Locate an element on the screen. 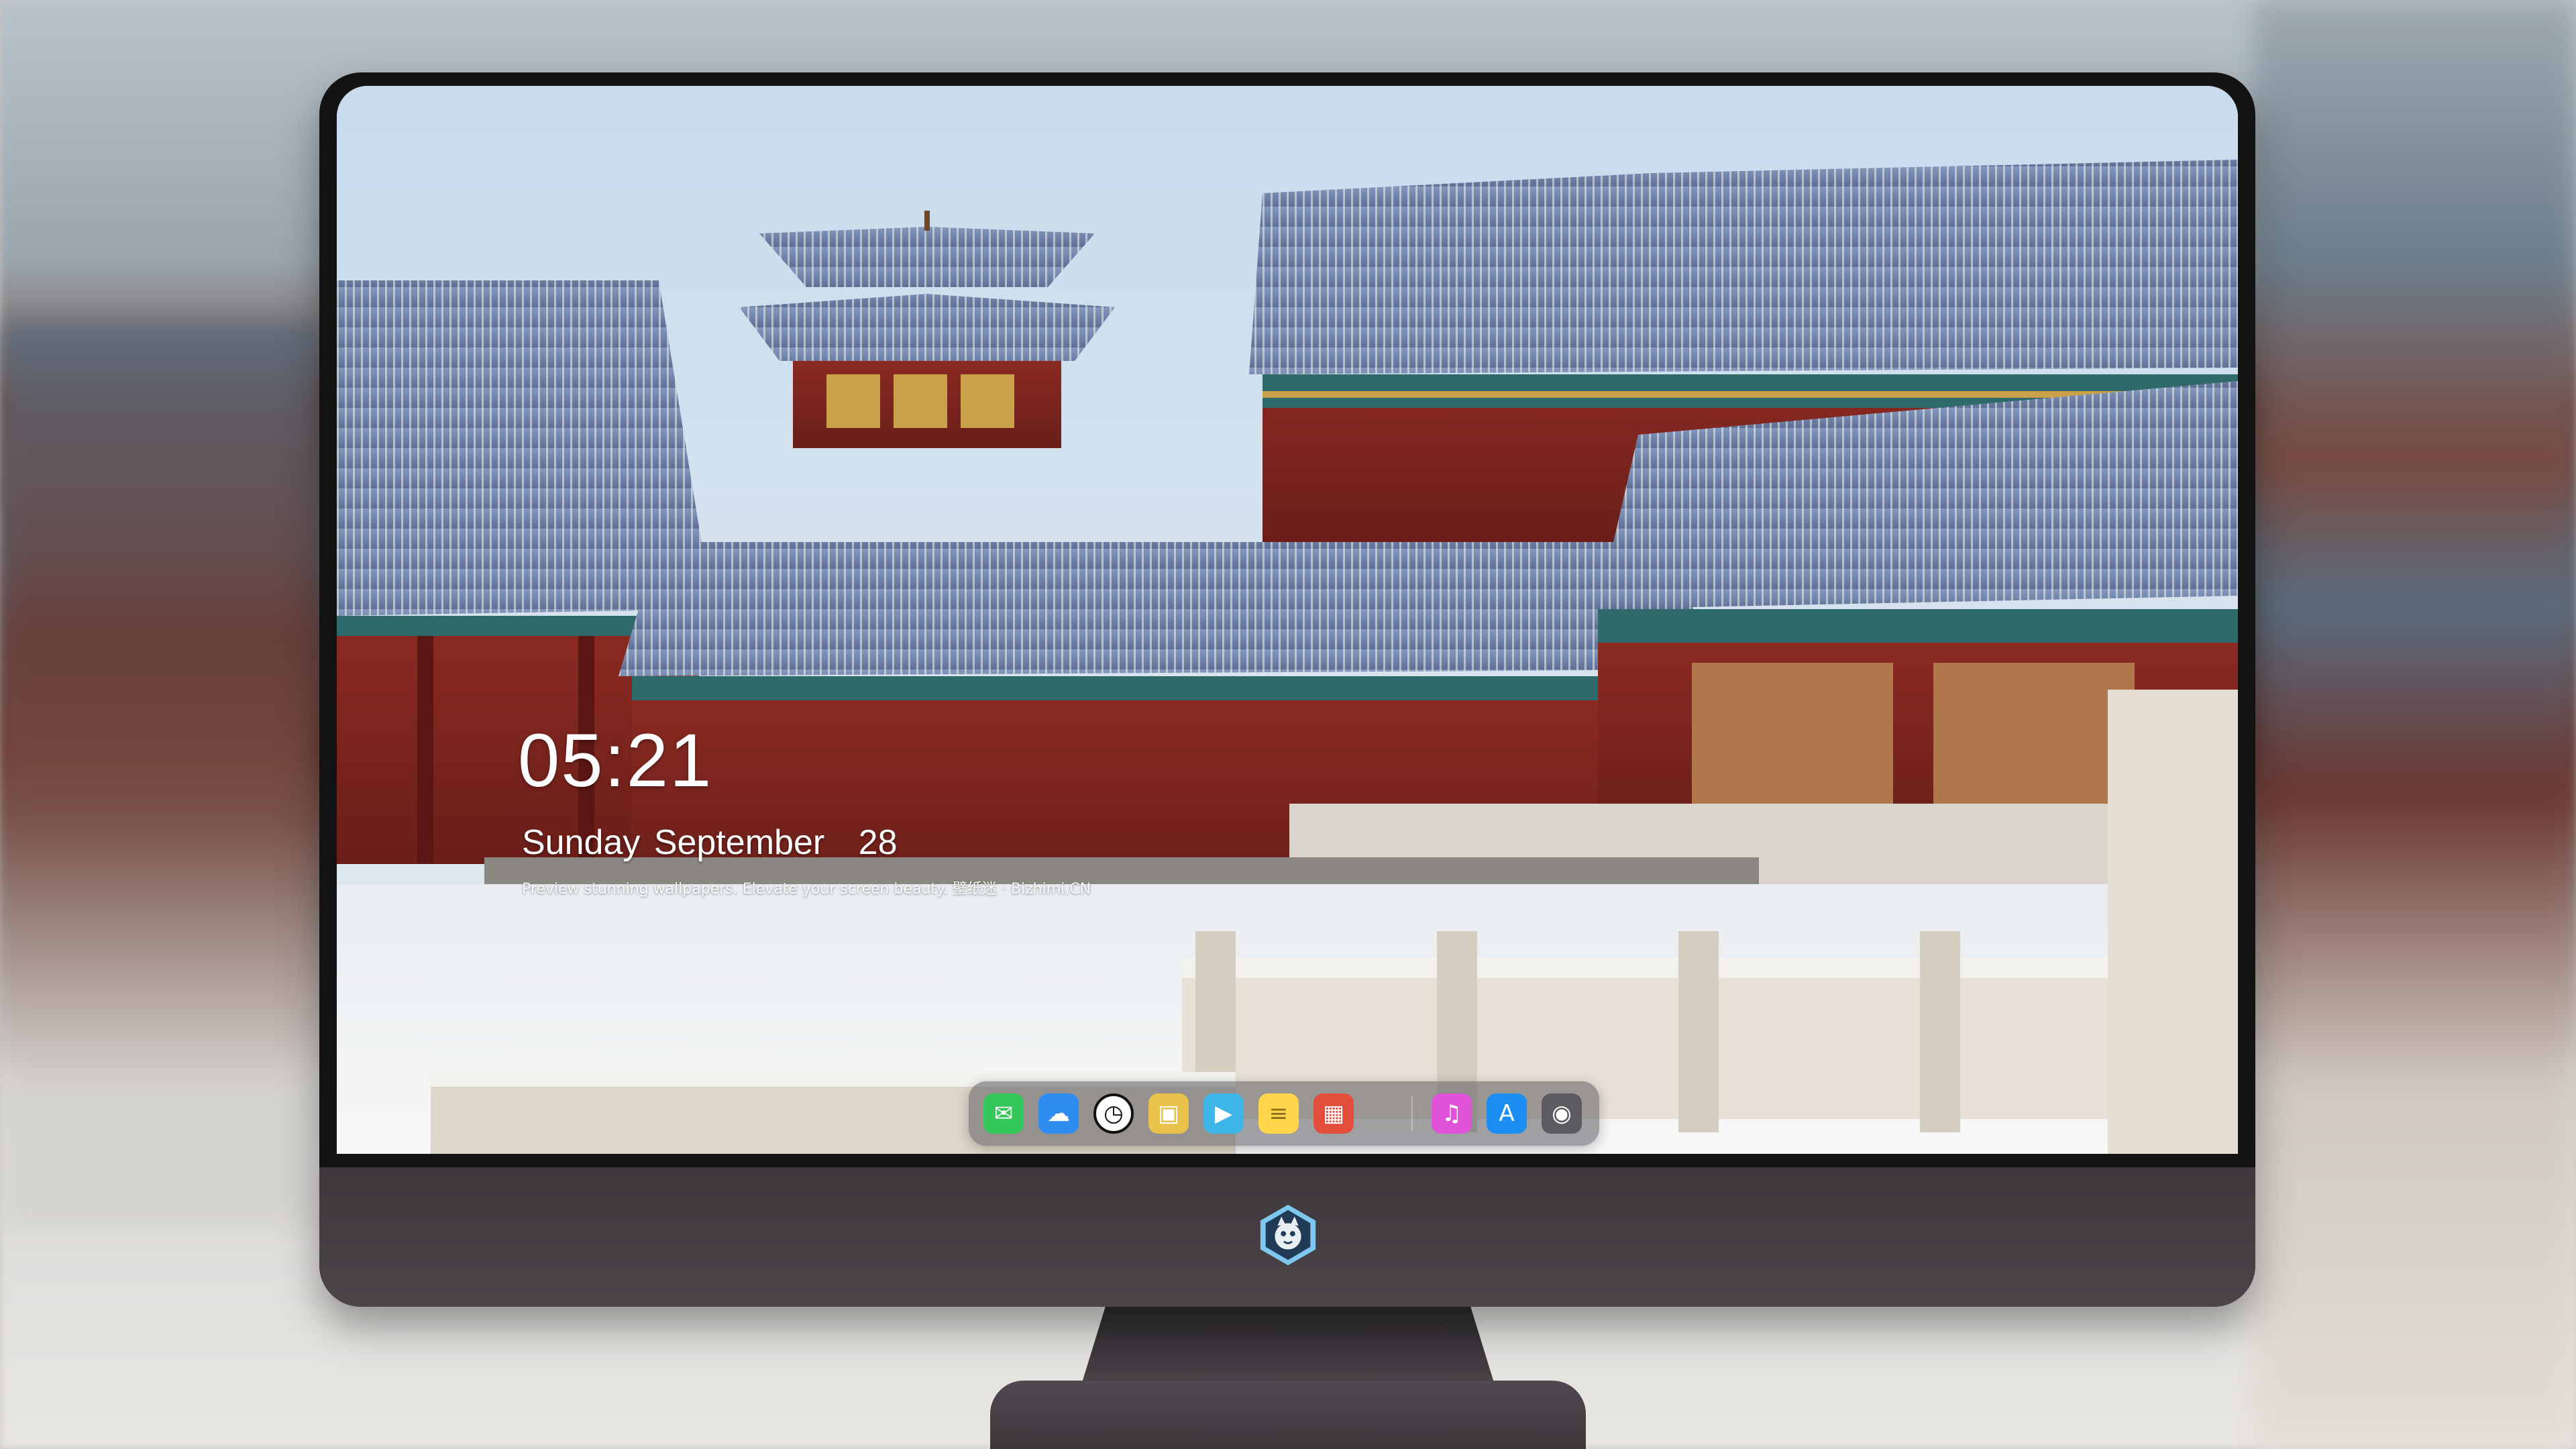  blurred-background-left is located at coordinates (161, 775).